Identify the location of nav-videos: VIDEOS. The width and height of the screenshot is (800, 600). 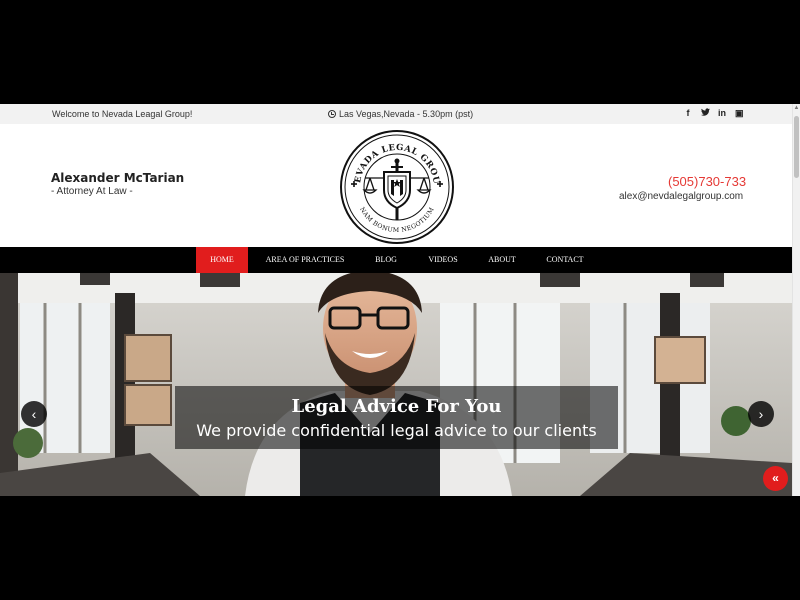
(443, 260).